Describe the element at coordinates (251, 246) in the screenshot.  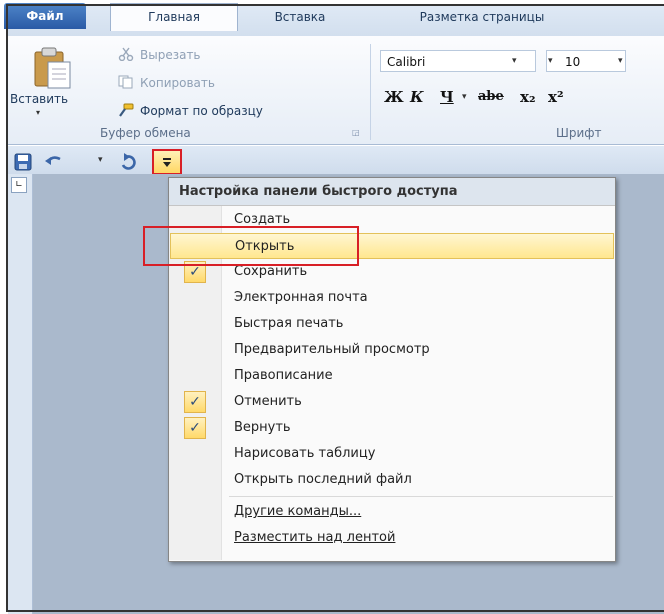
I see `annotation-highlight-box` at that location.